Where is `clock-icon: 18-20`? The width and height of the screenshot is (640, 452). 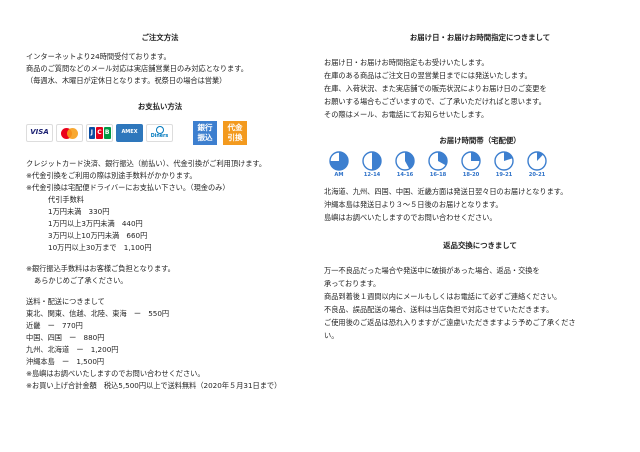 clock-icon: 18-20 is located at coordinates (471, 165).